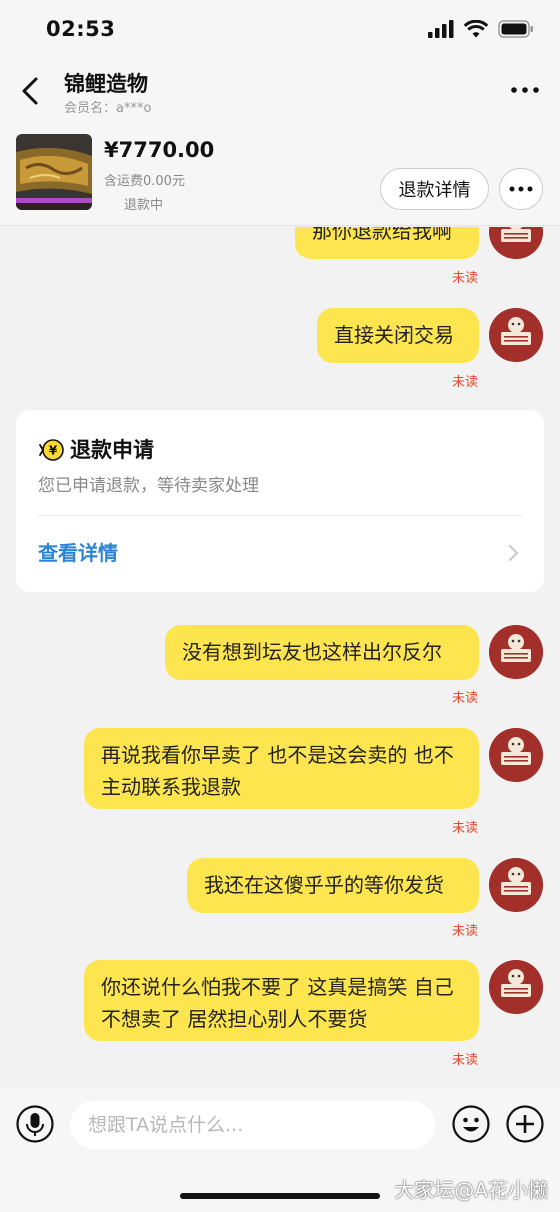 The height and width of the screenshot is (1212, 560). I want to click on refund-application-card: ¥ 退款申请 您已申请退款，等待卖家处理 查看详情, so click(280, 501).